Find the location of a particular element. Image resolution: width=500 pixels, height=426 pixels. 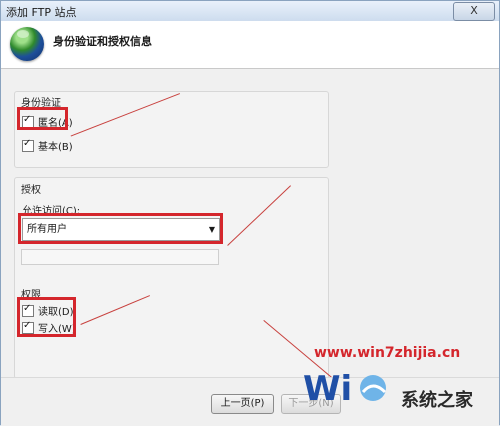

watermark-url: www.win7zhijia.cn is located at coordinates (387, 353).